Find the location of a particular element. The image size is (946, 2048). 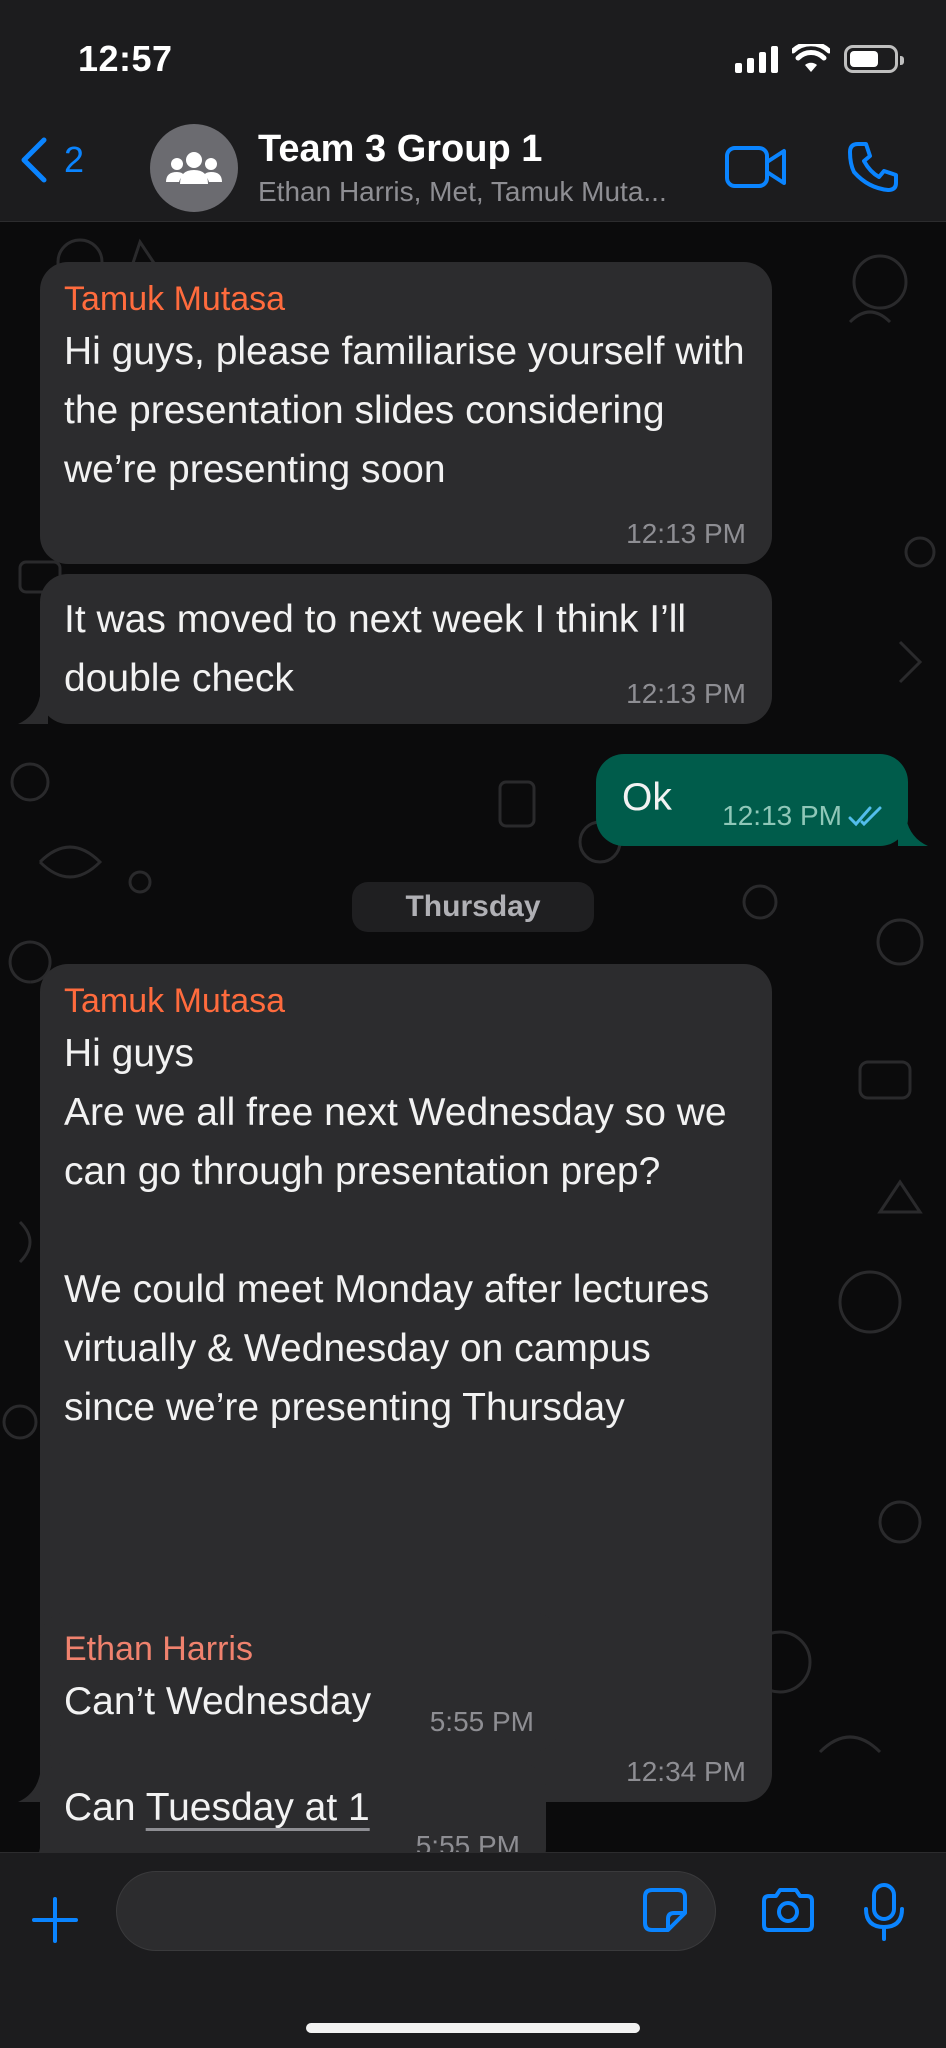

sticker-icon is located at coordinates (665, 1910).